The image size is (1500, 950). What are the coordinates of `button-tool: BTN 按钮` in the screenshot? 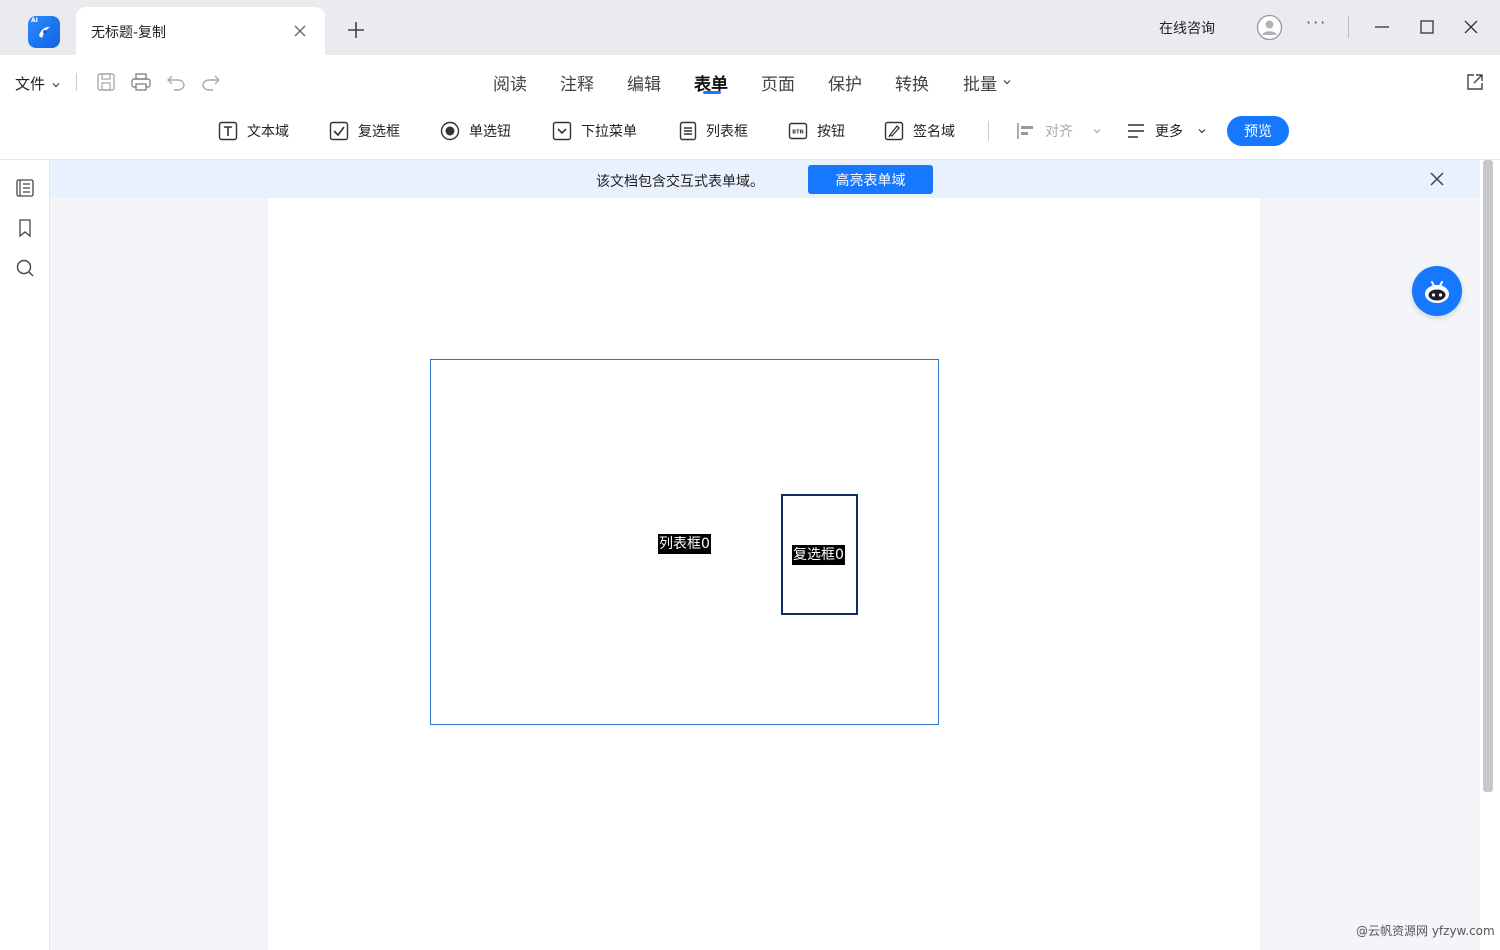 It's located at (816, 131).